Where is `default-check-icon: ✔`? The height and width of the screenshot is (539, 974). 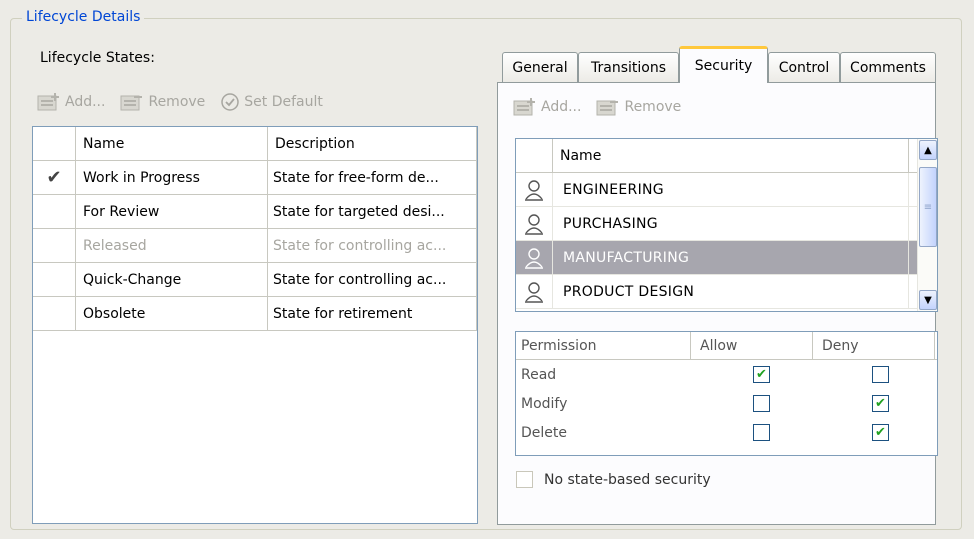
default-check-icon: ✔ is located at coordinates (54, 177).